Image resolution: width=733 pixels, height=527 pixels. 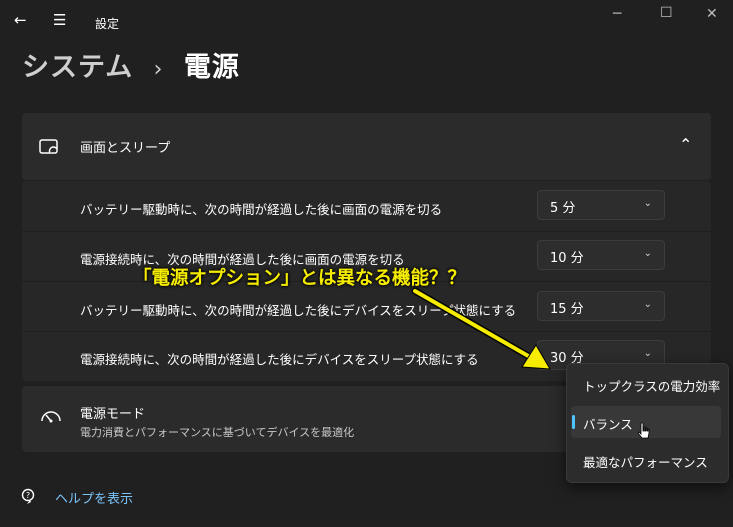 What do you see at coordinates (366, 146) in the screenshot?
I see `screen-sleep-header: 画面とスリープ ⌃` at bounding box center [366, 146].